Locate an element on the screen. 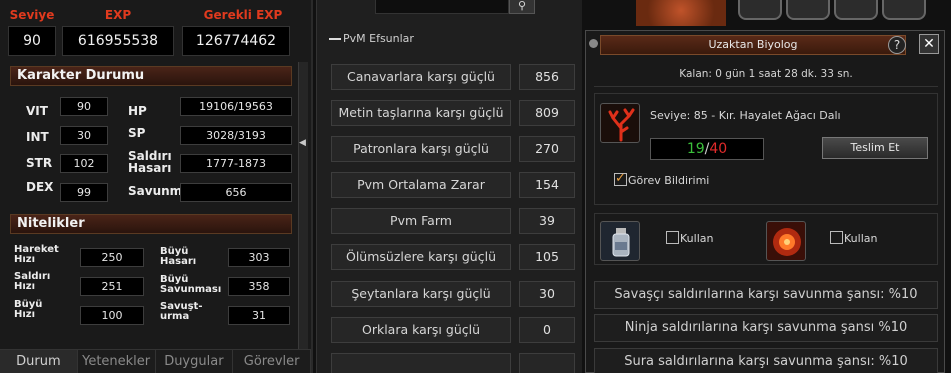  magic-attack-label-line2: Hasarı is located at coordinates (178, 261).